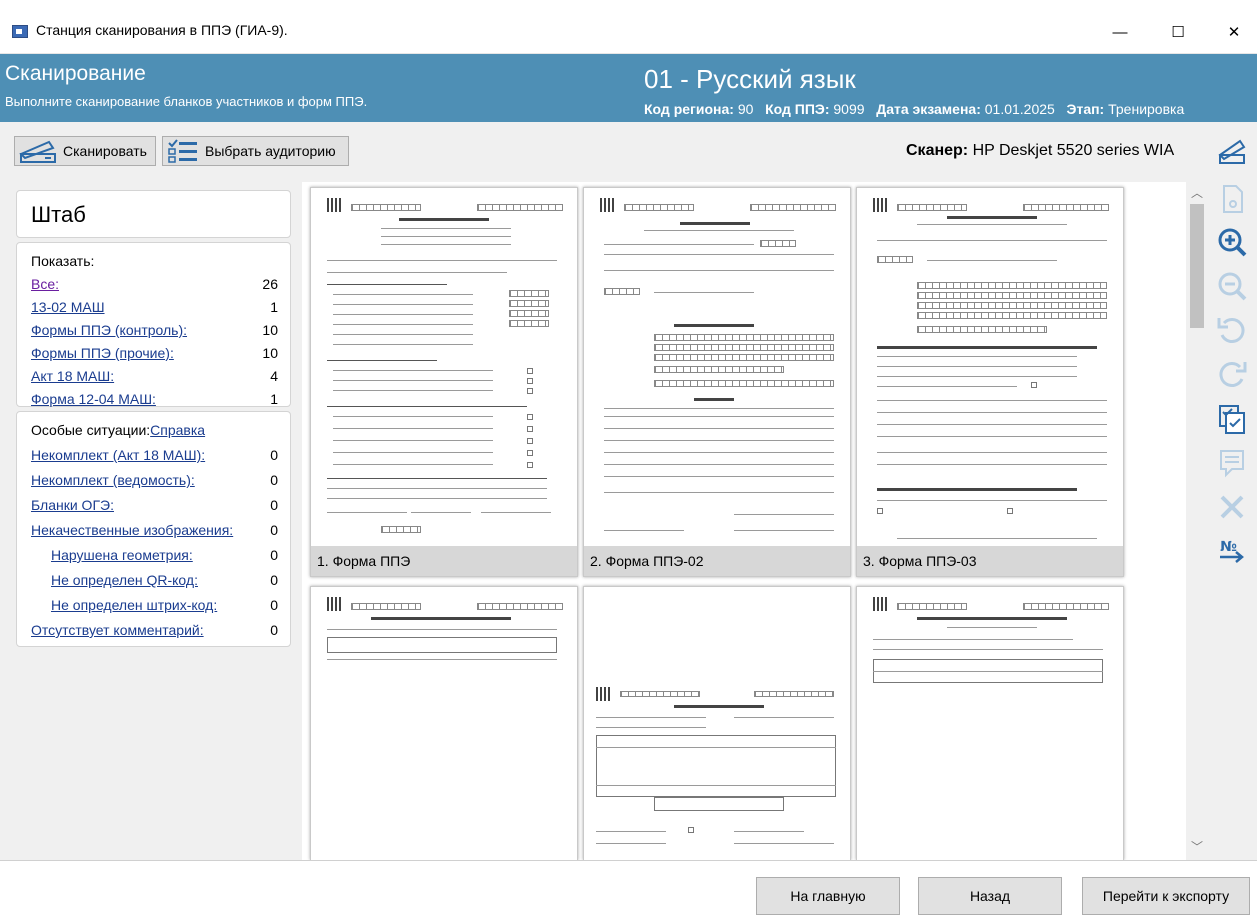 The image size is (1257, 920). Describe the element at coordinates (1232, 331) in the screenshot. I see `rotate-left-icon` at that location.